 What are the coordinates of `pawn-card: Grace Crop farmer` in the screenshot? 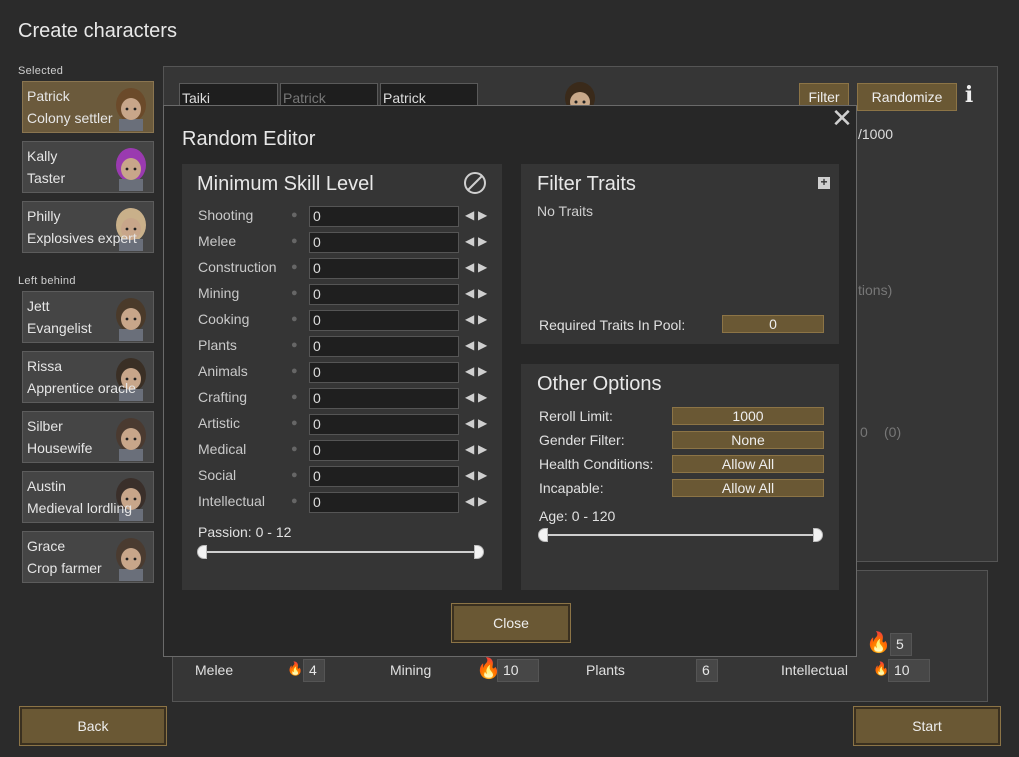 It's located at (88, 557).